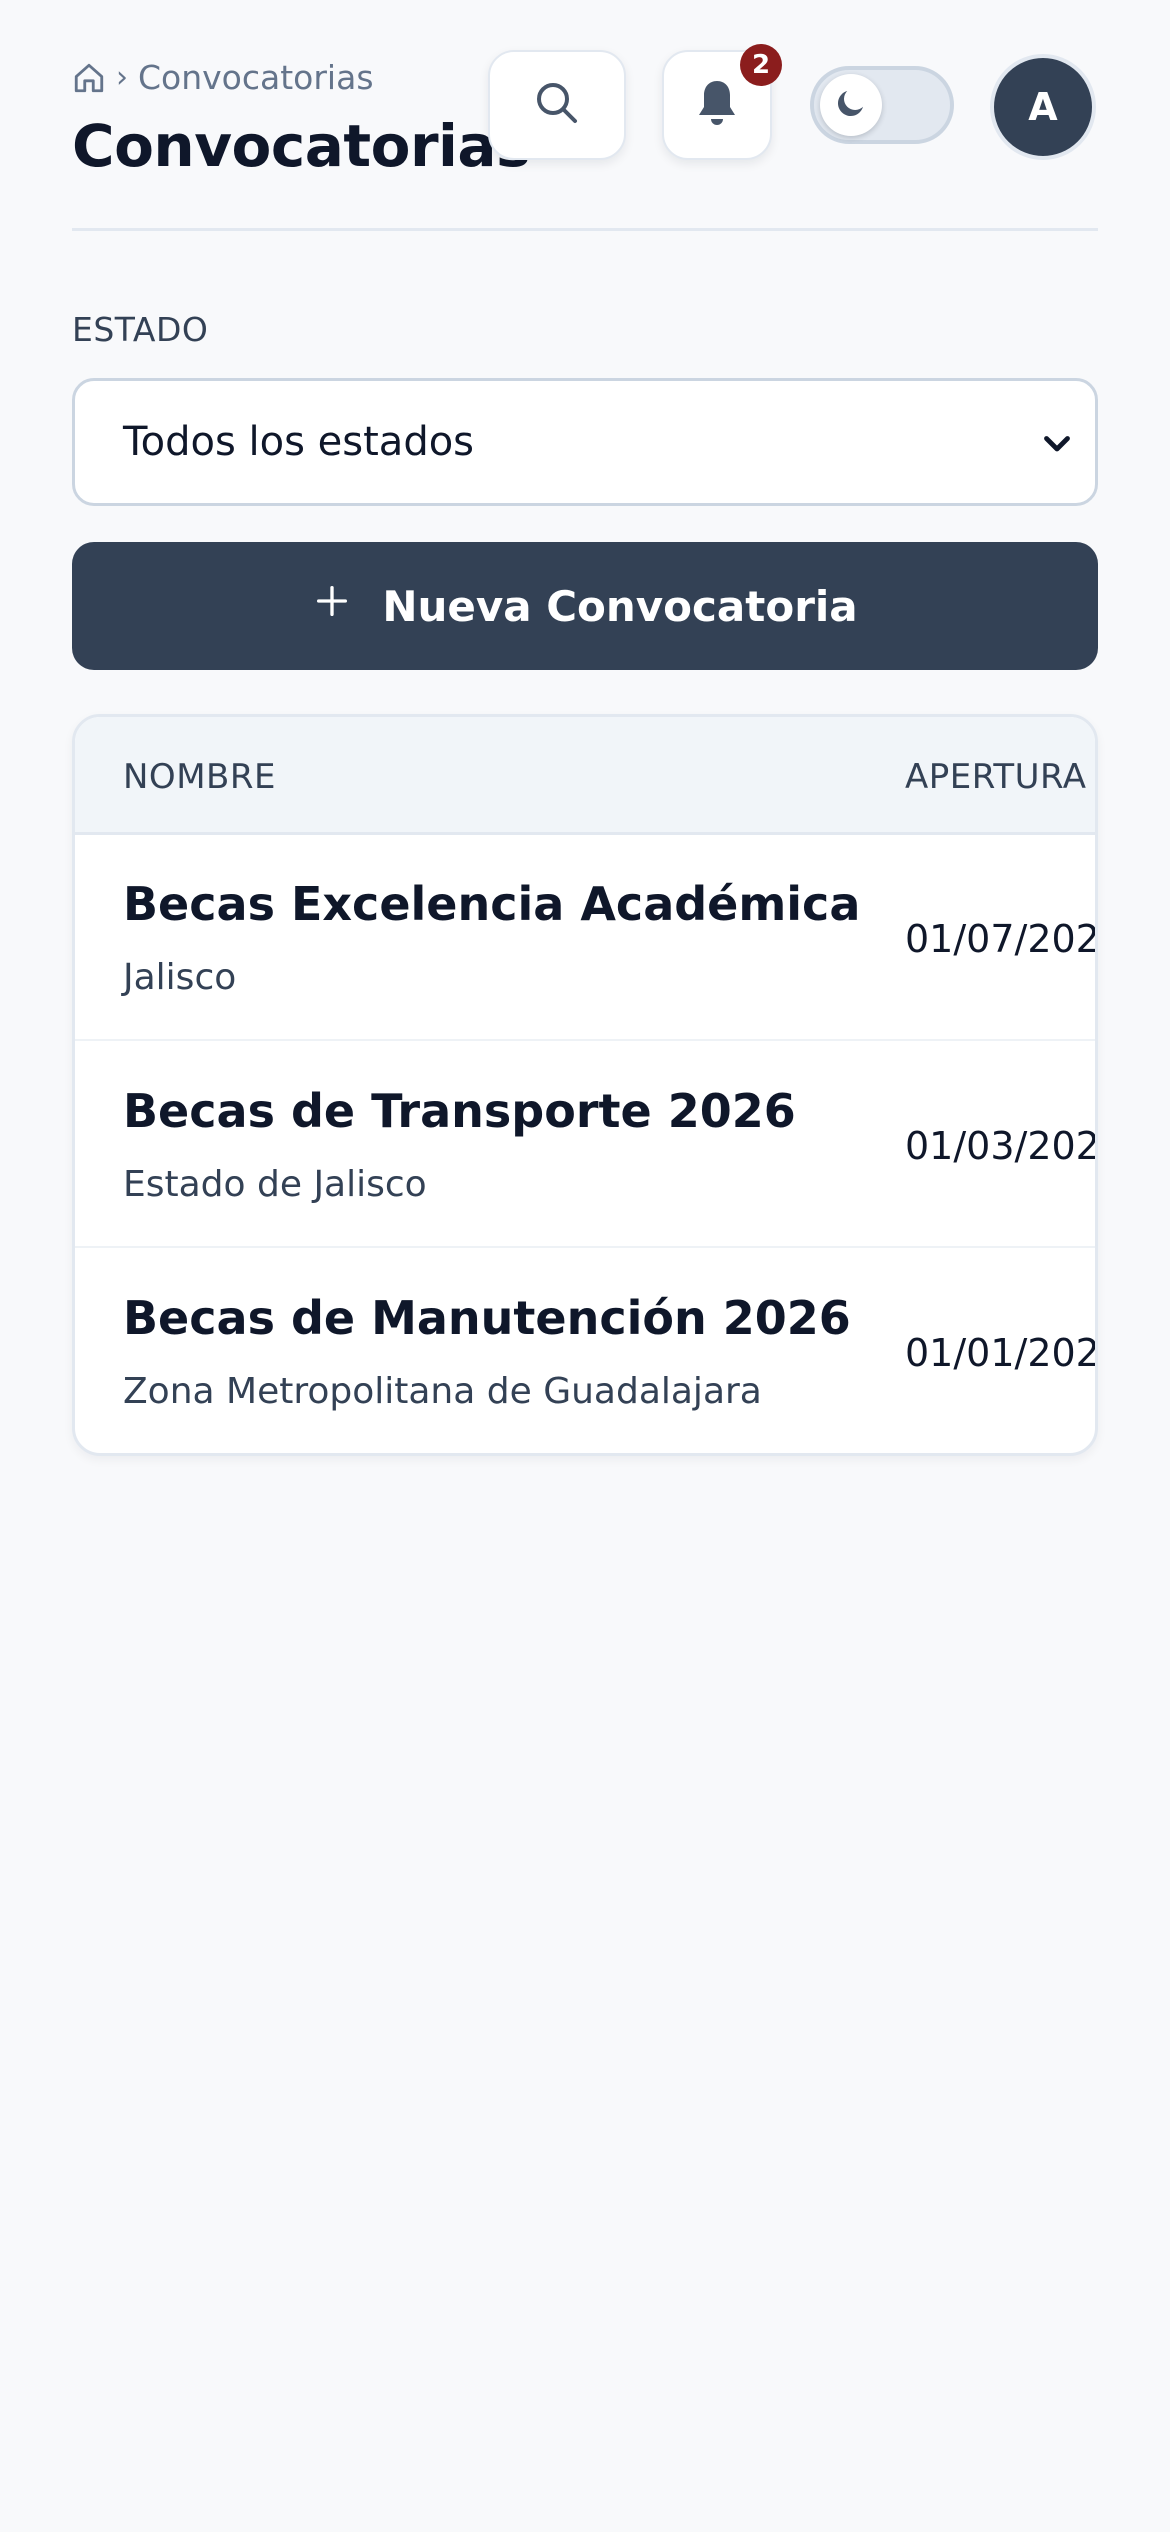 Image resolution: width=1170 pixels, height=2532 pixels. Describe the element at coordinates (487, 1318) in the screenshot. I see `row-name: Becas de Manutención 2026` at that location.